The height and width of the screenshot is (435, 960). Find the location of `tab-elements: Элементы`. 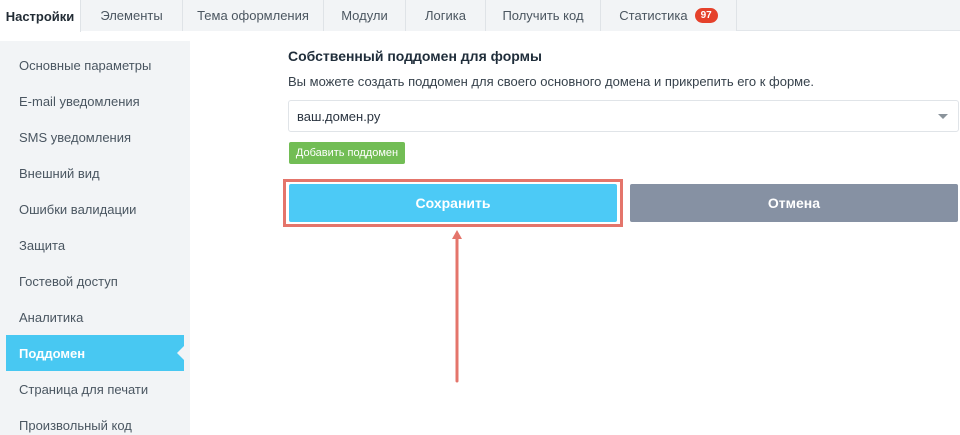

tab-elements: Элементы is located at coordinates (132, 15).